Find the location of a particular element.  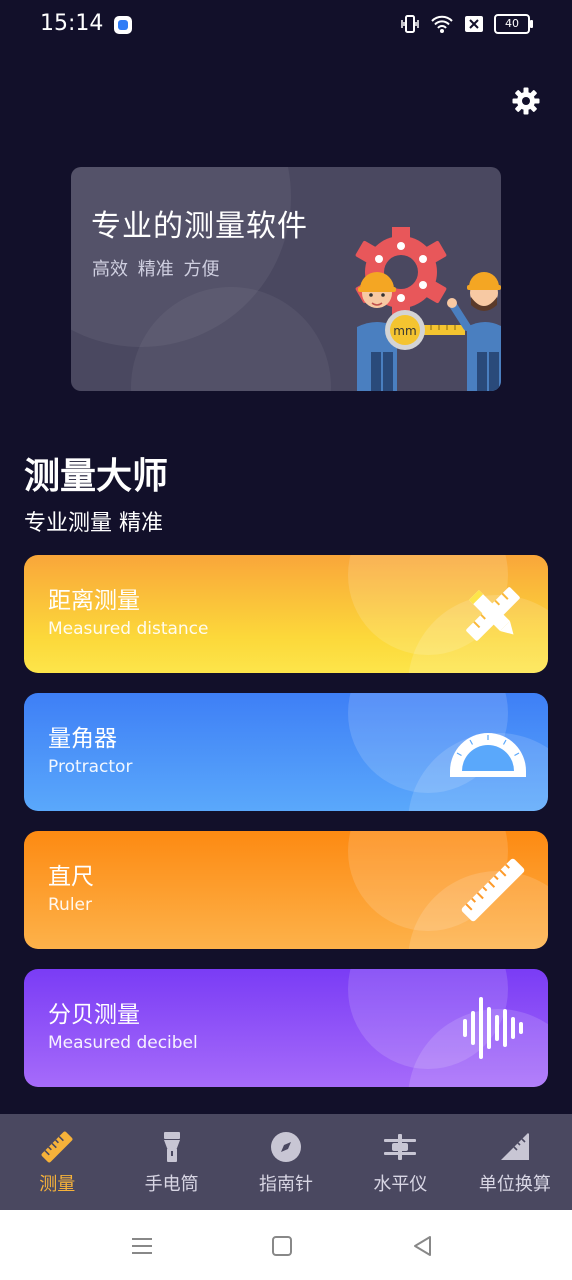

card-title: 直尺 is located at coordinates (71, 877).